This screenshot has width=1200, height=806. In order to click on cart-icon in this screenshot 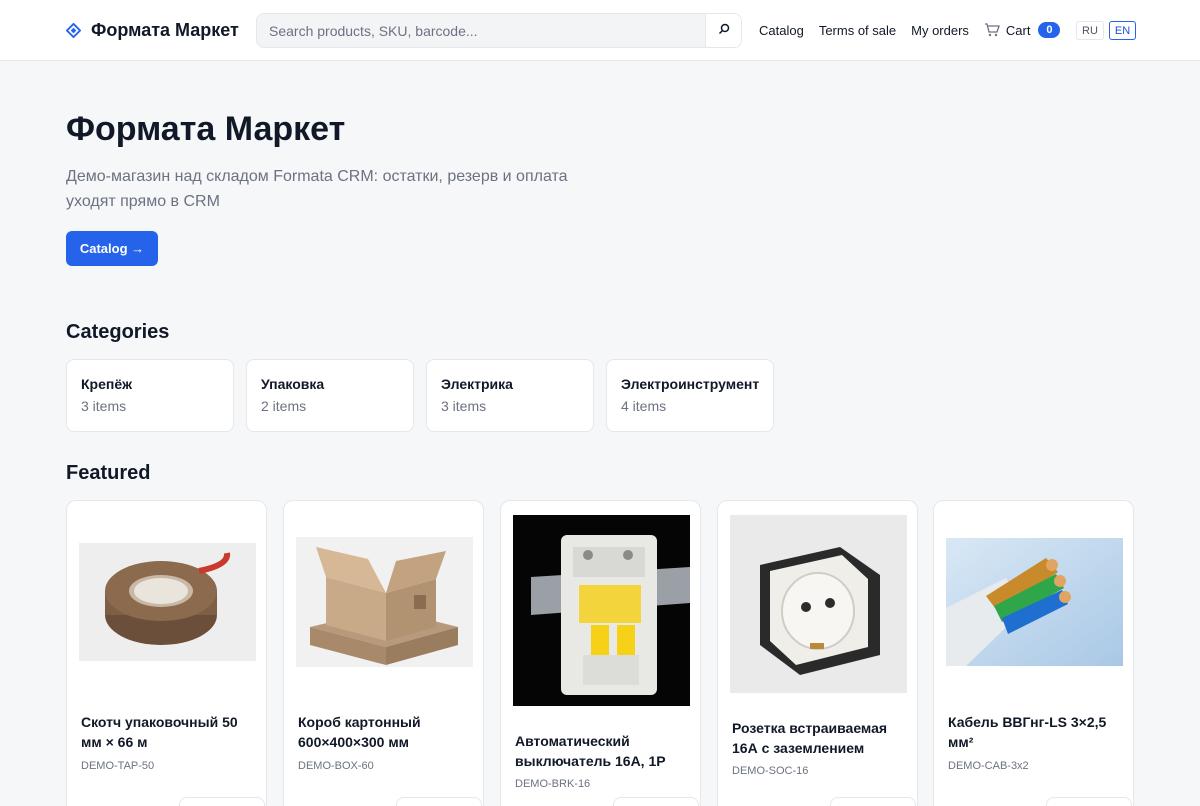, I will do `click(992, 30)`.